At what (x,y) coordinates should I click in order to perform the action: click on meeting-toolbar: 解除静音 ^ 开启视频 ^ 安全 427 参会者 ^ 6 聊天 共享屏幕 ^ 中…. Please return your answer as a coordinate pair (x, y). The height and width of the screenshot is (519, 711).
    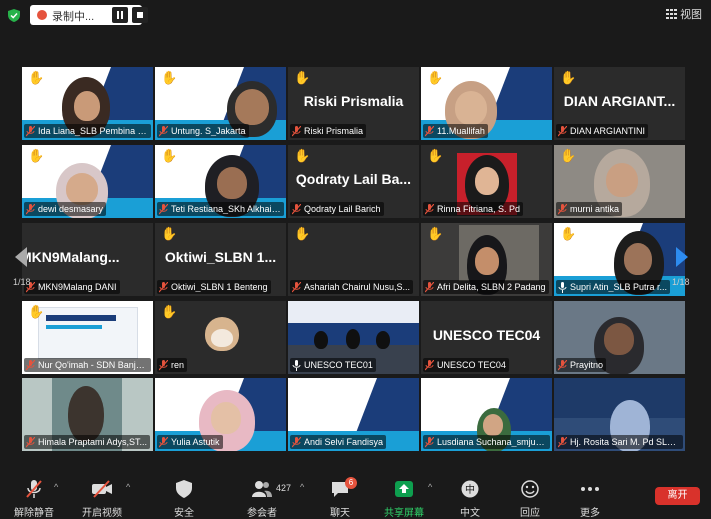
    Looking at the image, I should click on (355, 494).